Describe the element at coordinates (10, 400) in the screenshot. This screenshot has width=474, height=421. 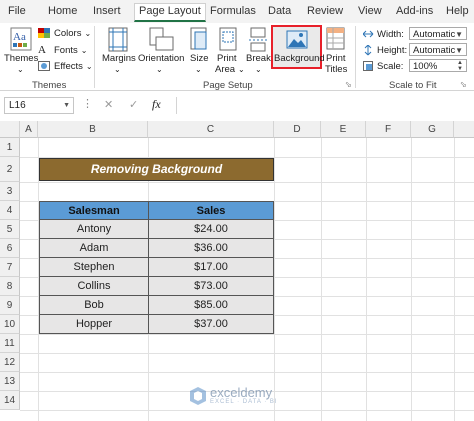
I see `row-header-14: 14` at that location.